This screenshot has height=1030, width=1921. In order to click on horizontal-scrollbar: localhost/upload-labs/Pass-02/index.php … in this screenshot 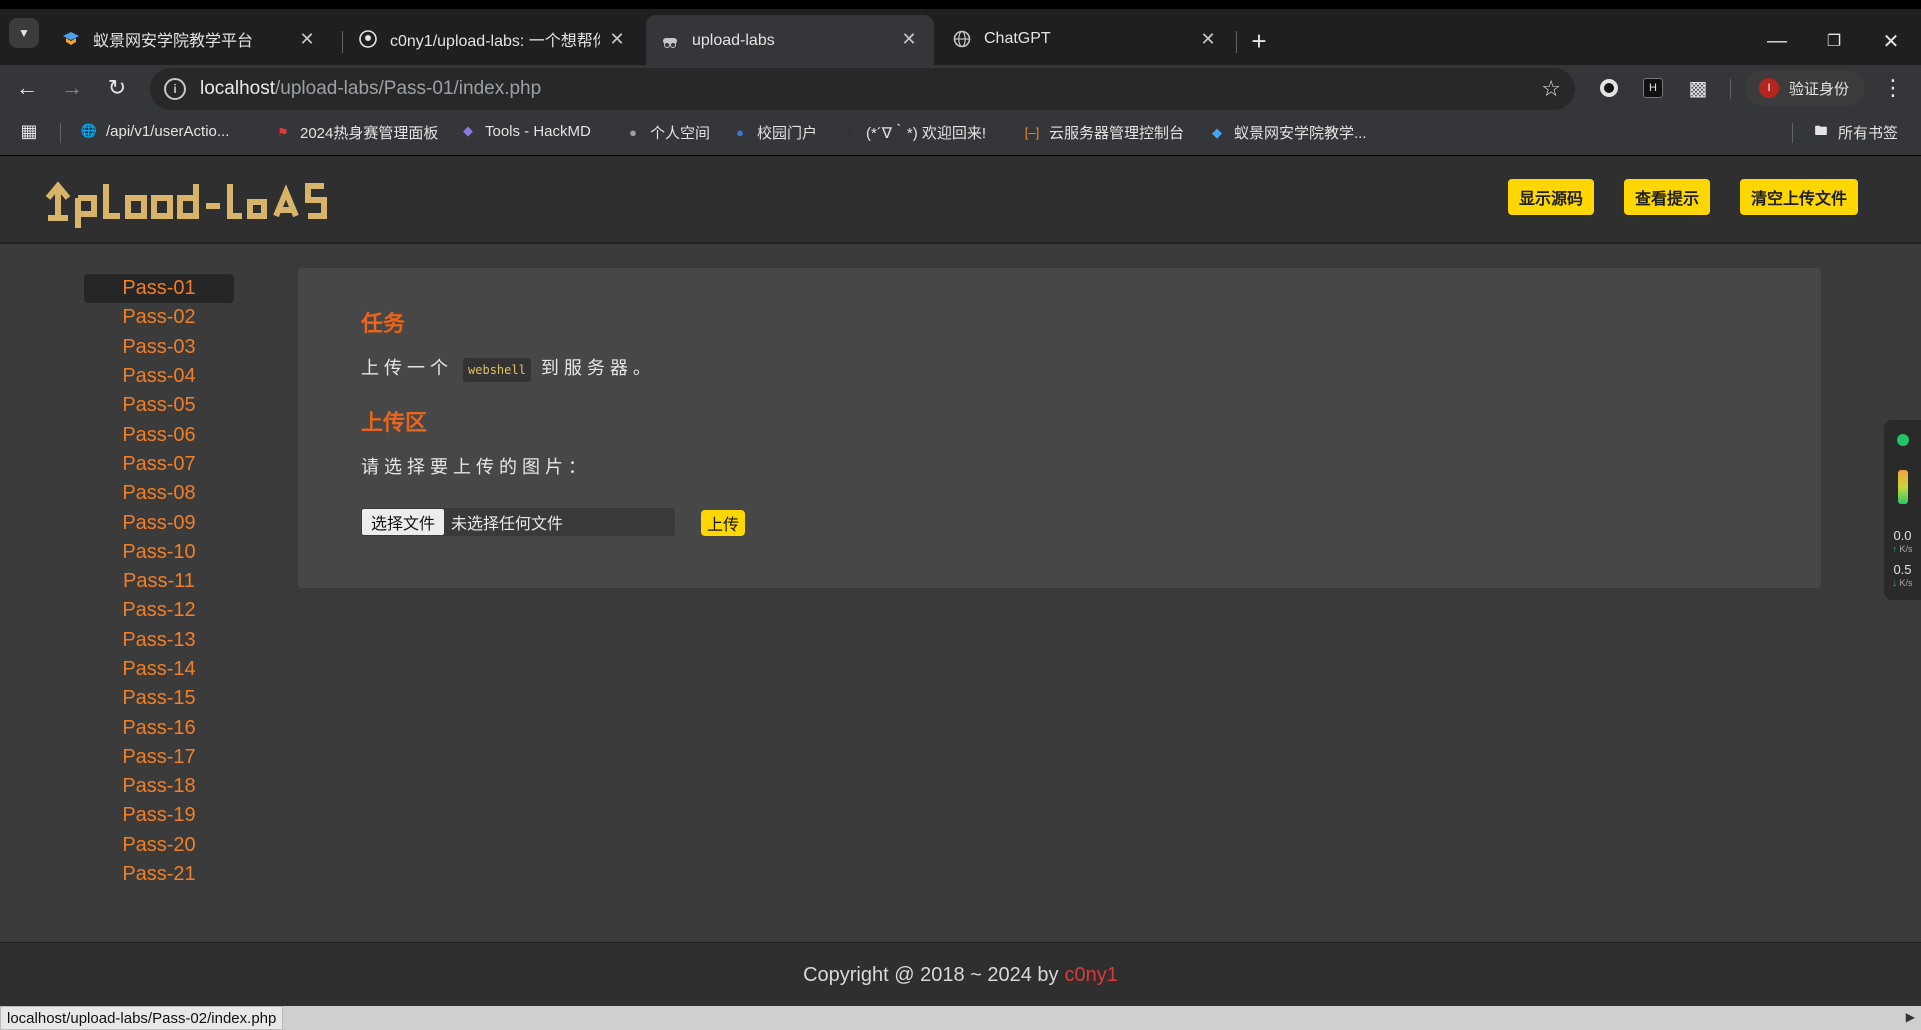, I will do `click(960, 1018)`.